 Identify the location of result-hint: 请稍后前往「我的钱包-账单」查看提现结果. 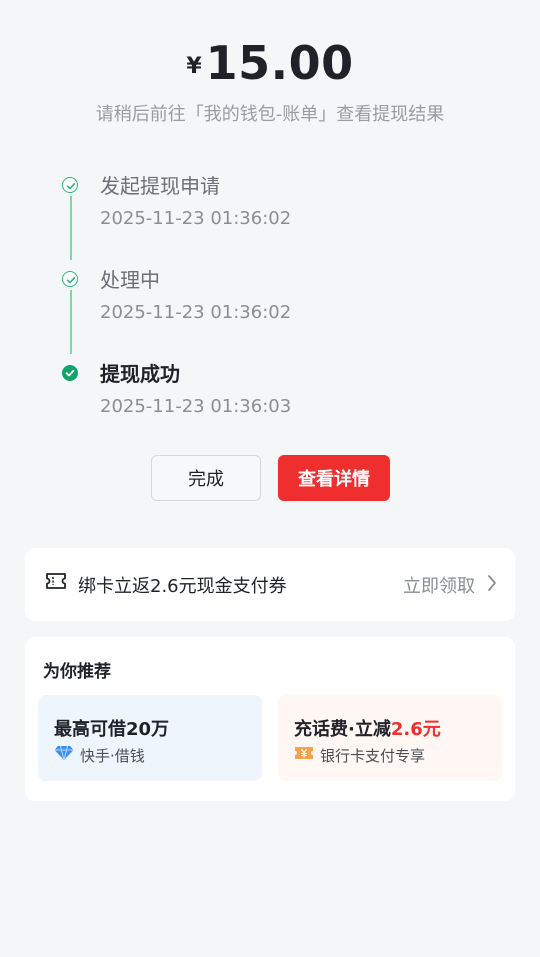
(270, 114).